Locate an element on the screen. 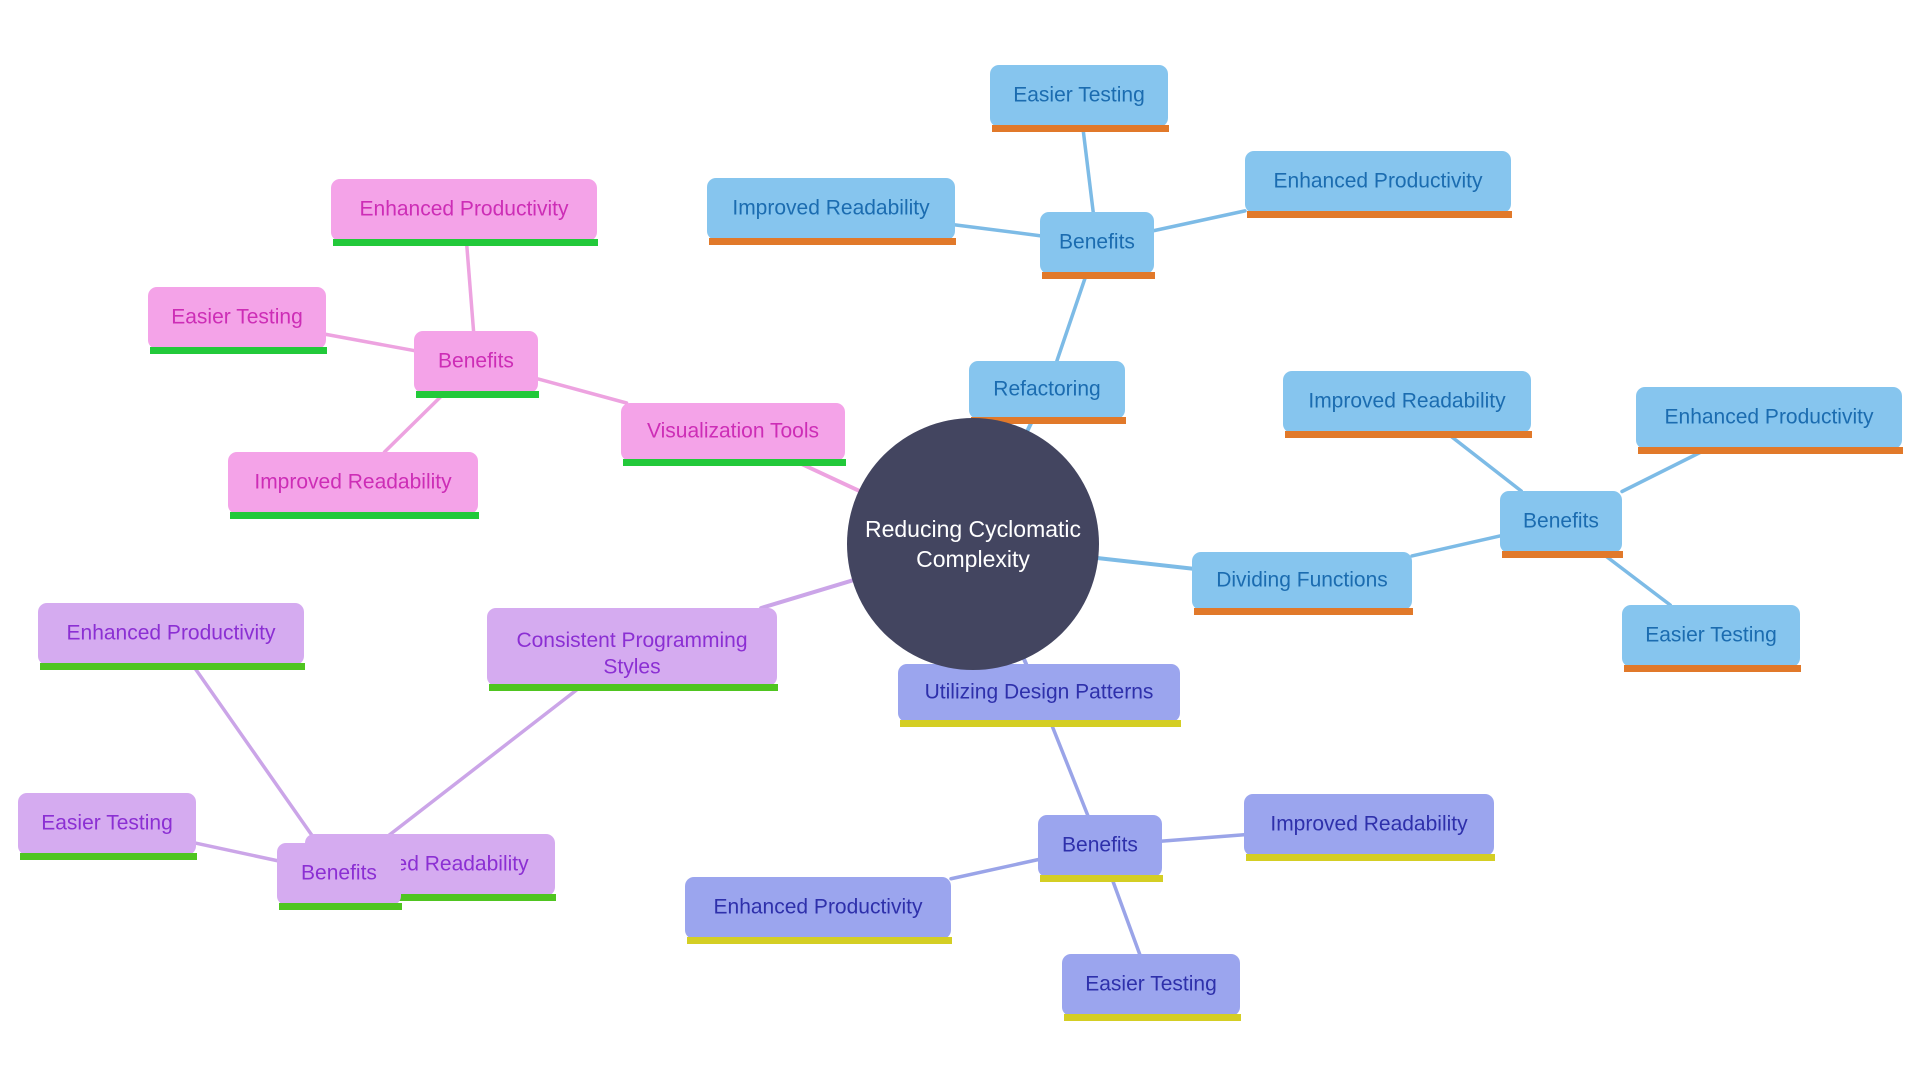  leaf-node-refactoring-enhanced-productivity-2-accent-underline is located at coordinates (1379, 214).